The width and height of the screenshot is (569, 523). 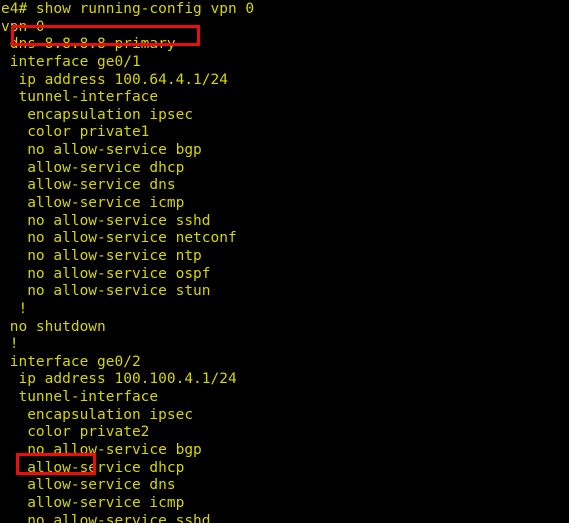 I want to click on terminal-line: dns 8.8.8.8 primary, so click(x=88, y=44).